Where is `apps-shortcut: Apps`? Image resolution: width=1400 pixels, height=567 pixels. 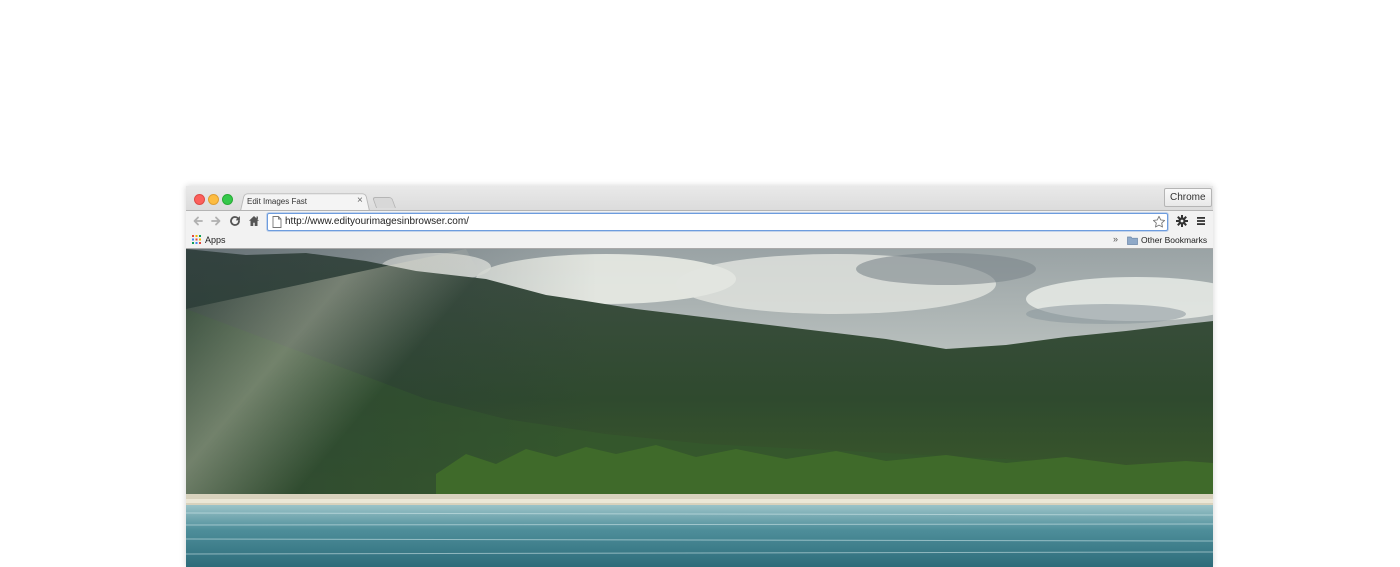 apps-shortcut: Apps is located at coordinates (215, 240).